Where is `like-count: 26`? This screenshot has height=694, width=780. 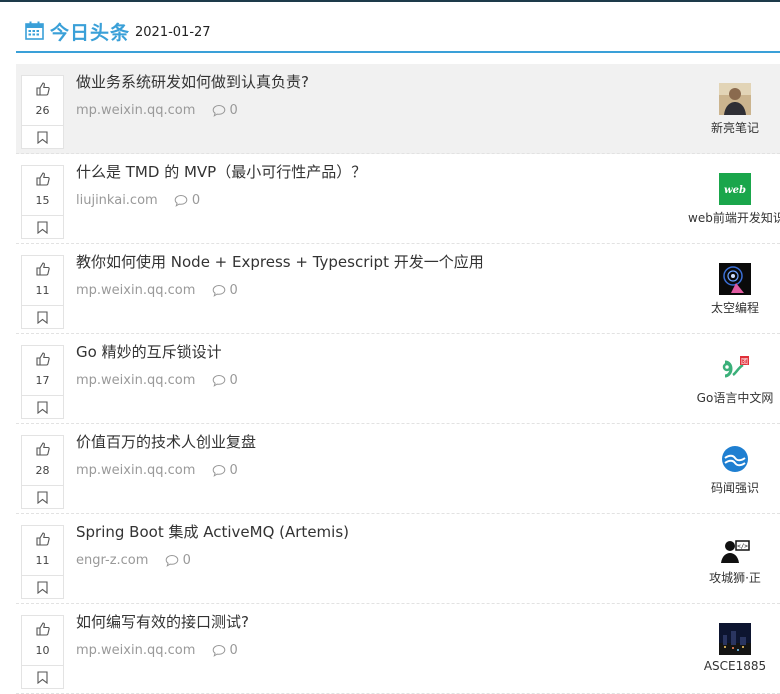
like-count: 26 is located at coordinates (42, 110).